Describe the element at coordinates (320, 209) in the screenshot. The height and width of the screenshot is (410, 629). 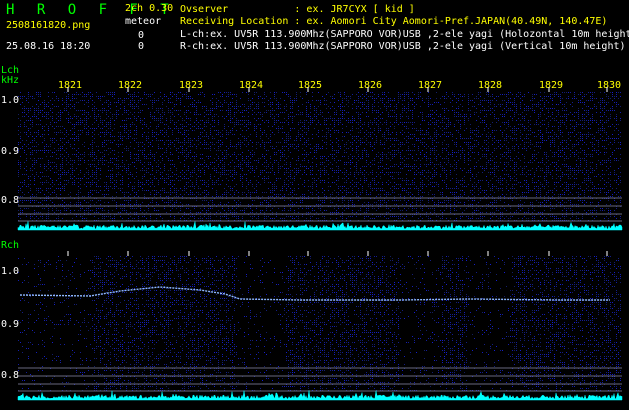
I see `lch-reference-lines` at that location.